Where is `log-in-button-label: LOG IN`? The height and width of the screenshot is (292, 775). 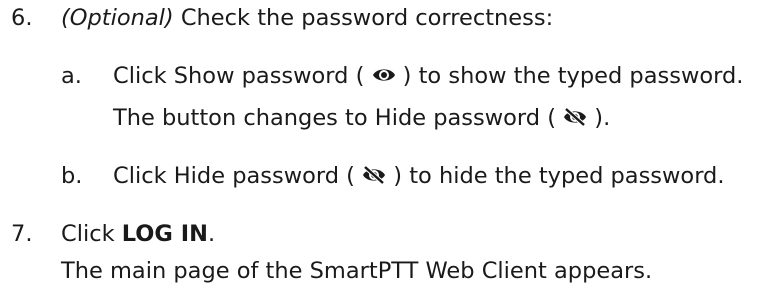 log-in-button-label: LOG IN is located at coordinates (164, 234).